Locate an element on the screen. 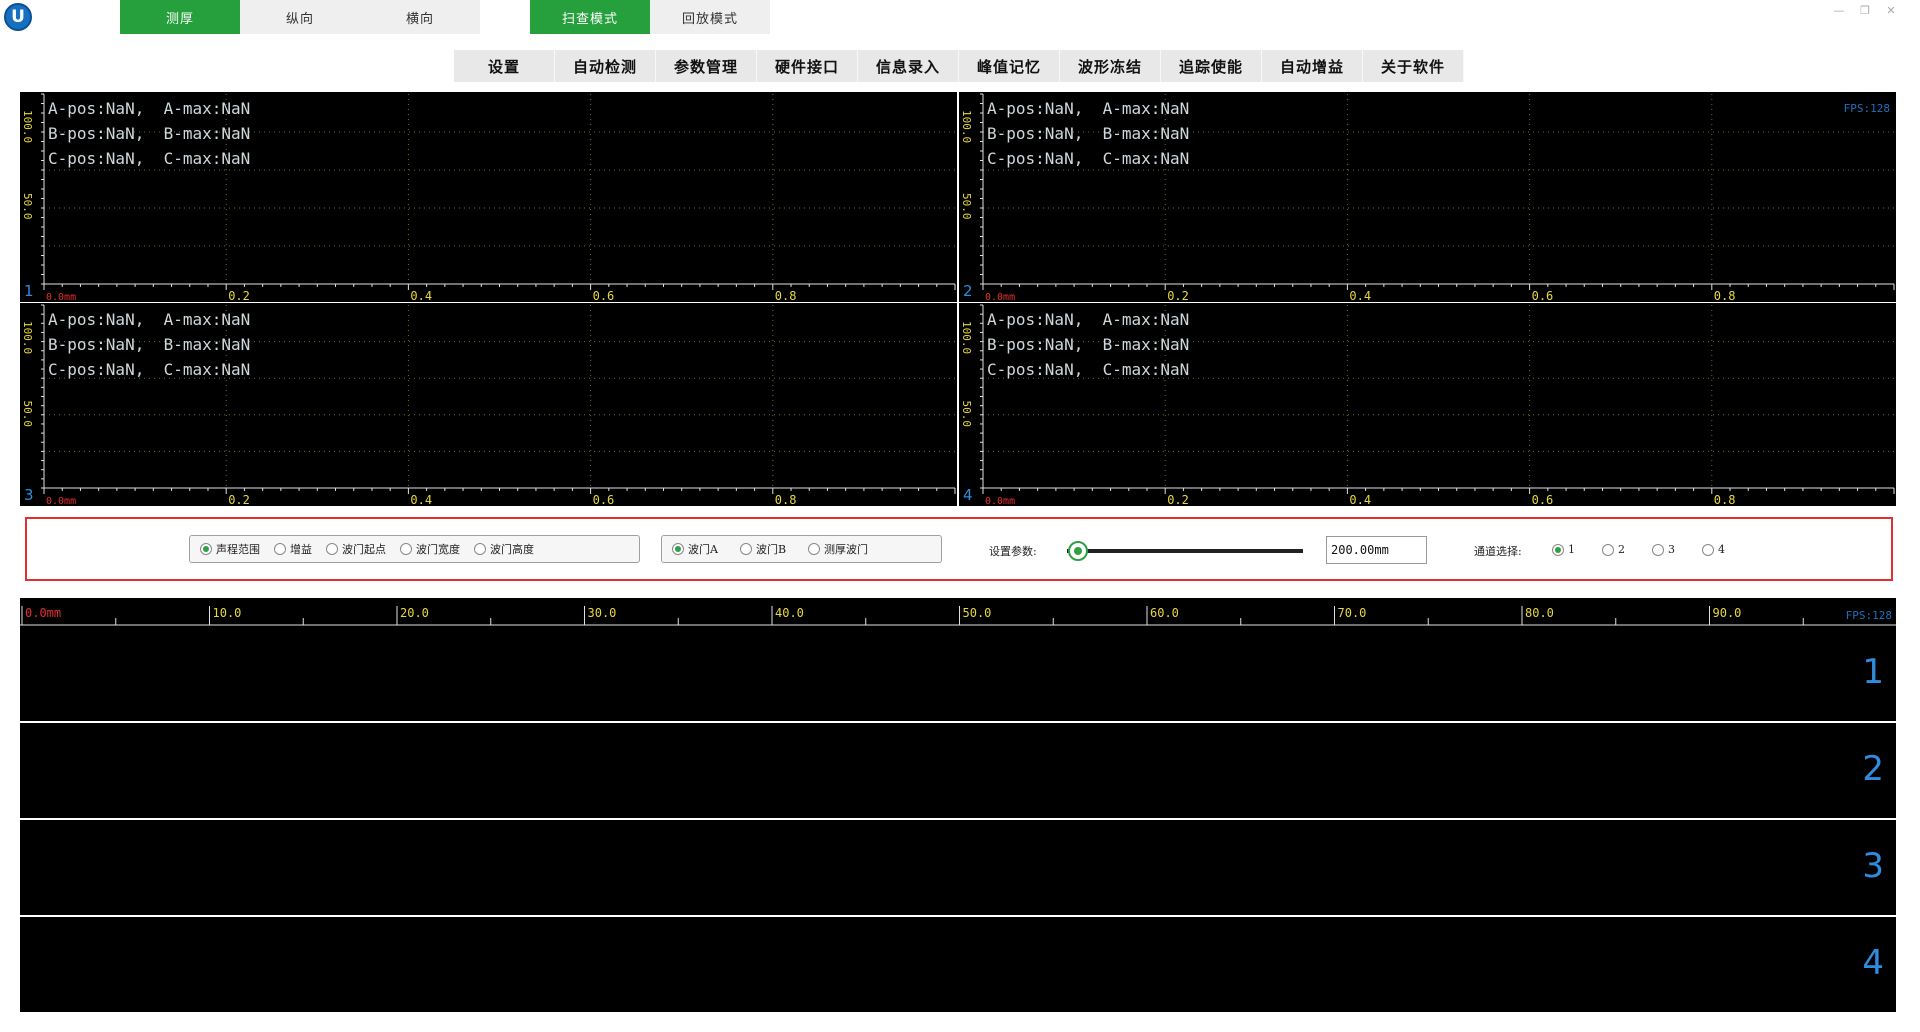  scan-channel-row-3: 3 is located at coordinates (958, 867).